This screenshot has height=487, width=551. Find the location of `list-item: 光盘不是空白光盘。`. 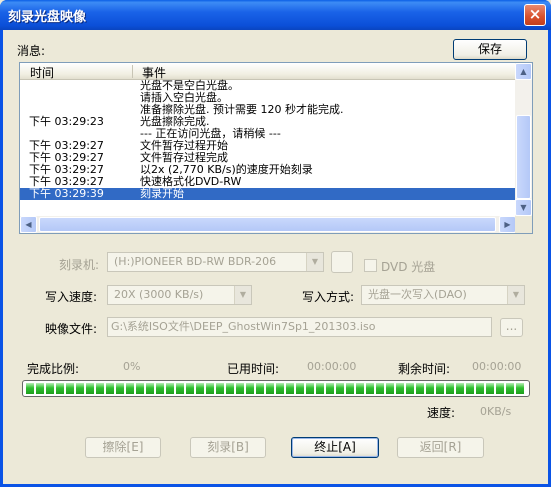

list-item: 光盘不是空白光盘。 is located at coordinates (268, 86).